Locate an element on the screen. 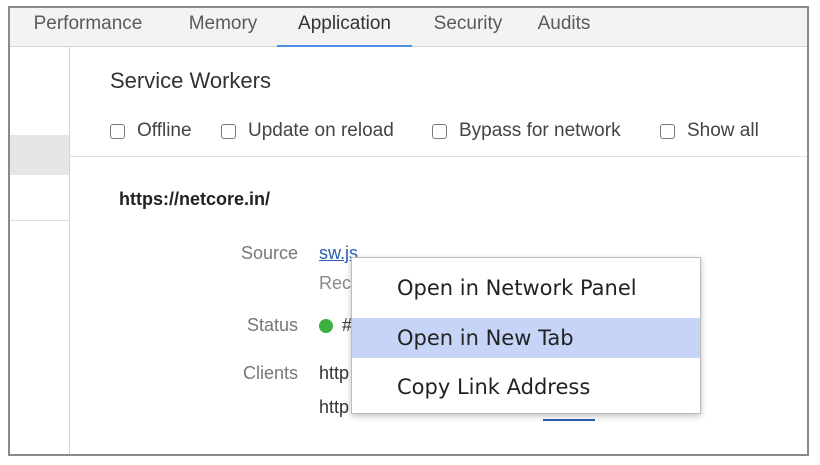 The height and width of the screenshot is (465, 820). offline-checkbox-box is located at coordinates (117, 131).